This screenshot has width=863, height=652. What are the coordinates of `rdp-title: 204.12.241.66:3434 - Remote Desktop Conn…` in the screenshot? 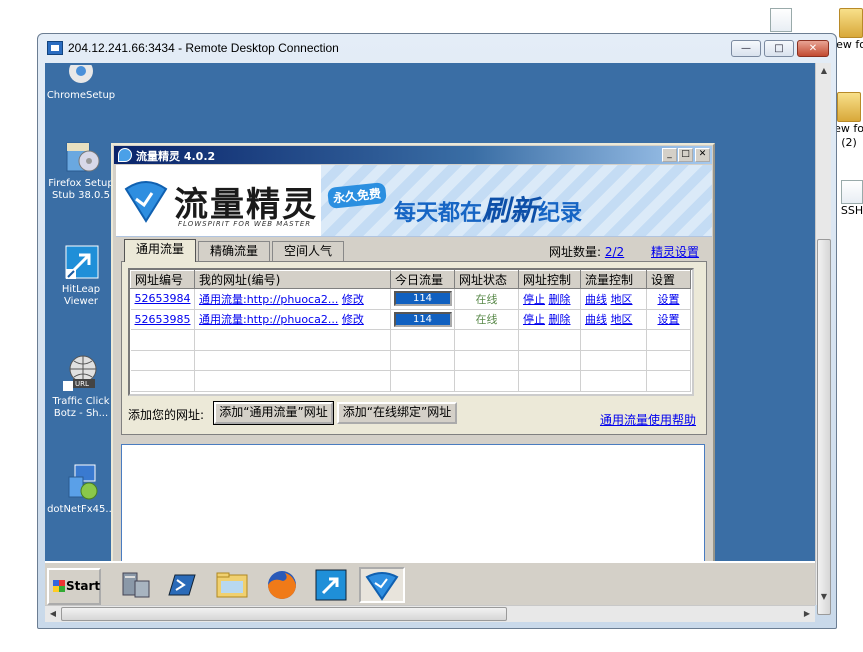 It's located at (203, 48).